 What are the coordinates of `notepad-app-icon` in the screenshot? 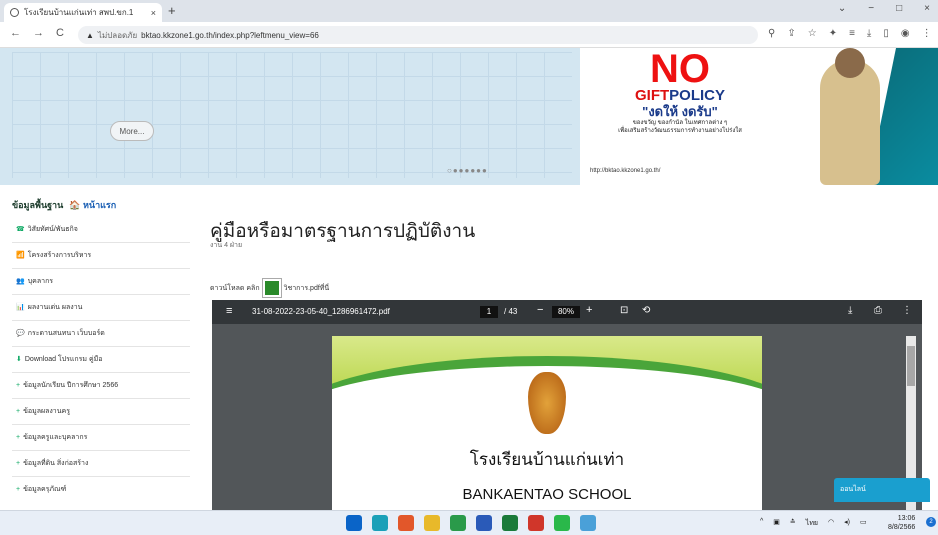 It's located at (588, 523).